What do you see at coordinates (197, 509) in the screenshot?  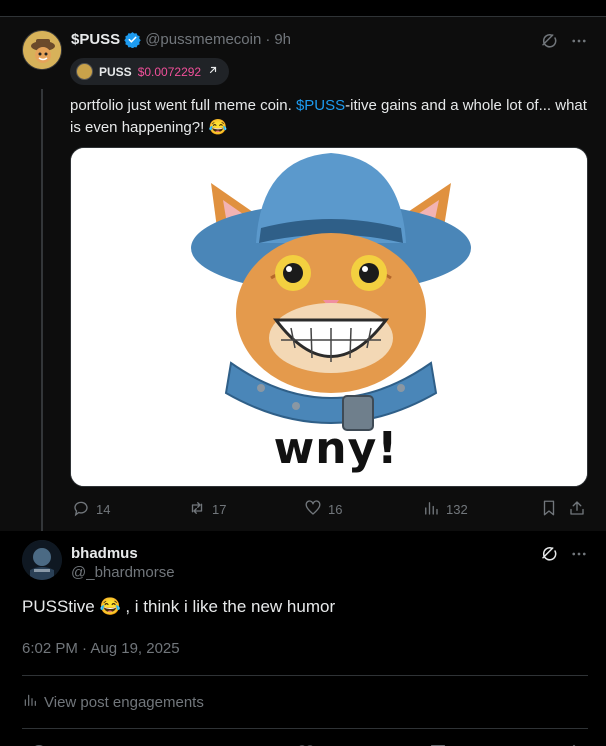 I see `repost-icon` at bounding box center [197, 509].